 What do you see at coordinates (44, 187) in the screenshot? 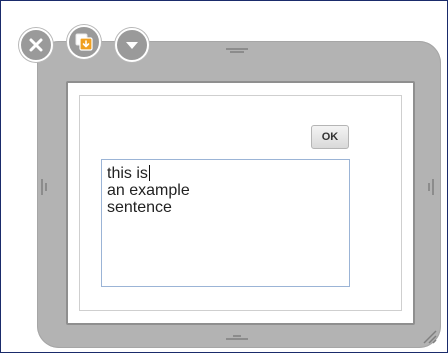
I see `left-drag-grip-icon` at bounding box center [44, 187].